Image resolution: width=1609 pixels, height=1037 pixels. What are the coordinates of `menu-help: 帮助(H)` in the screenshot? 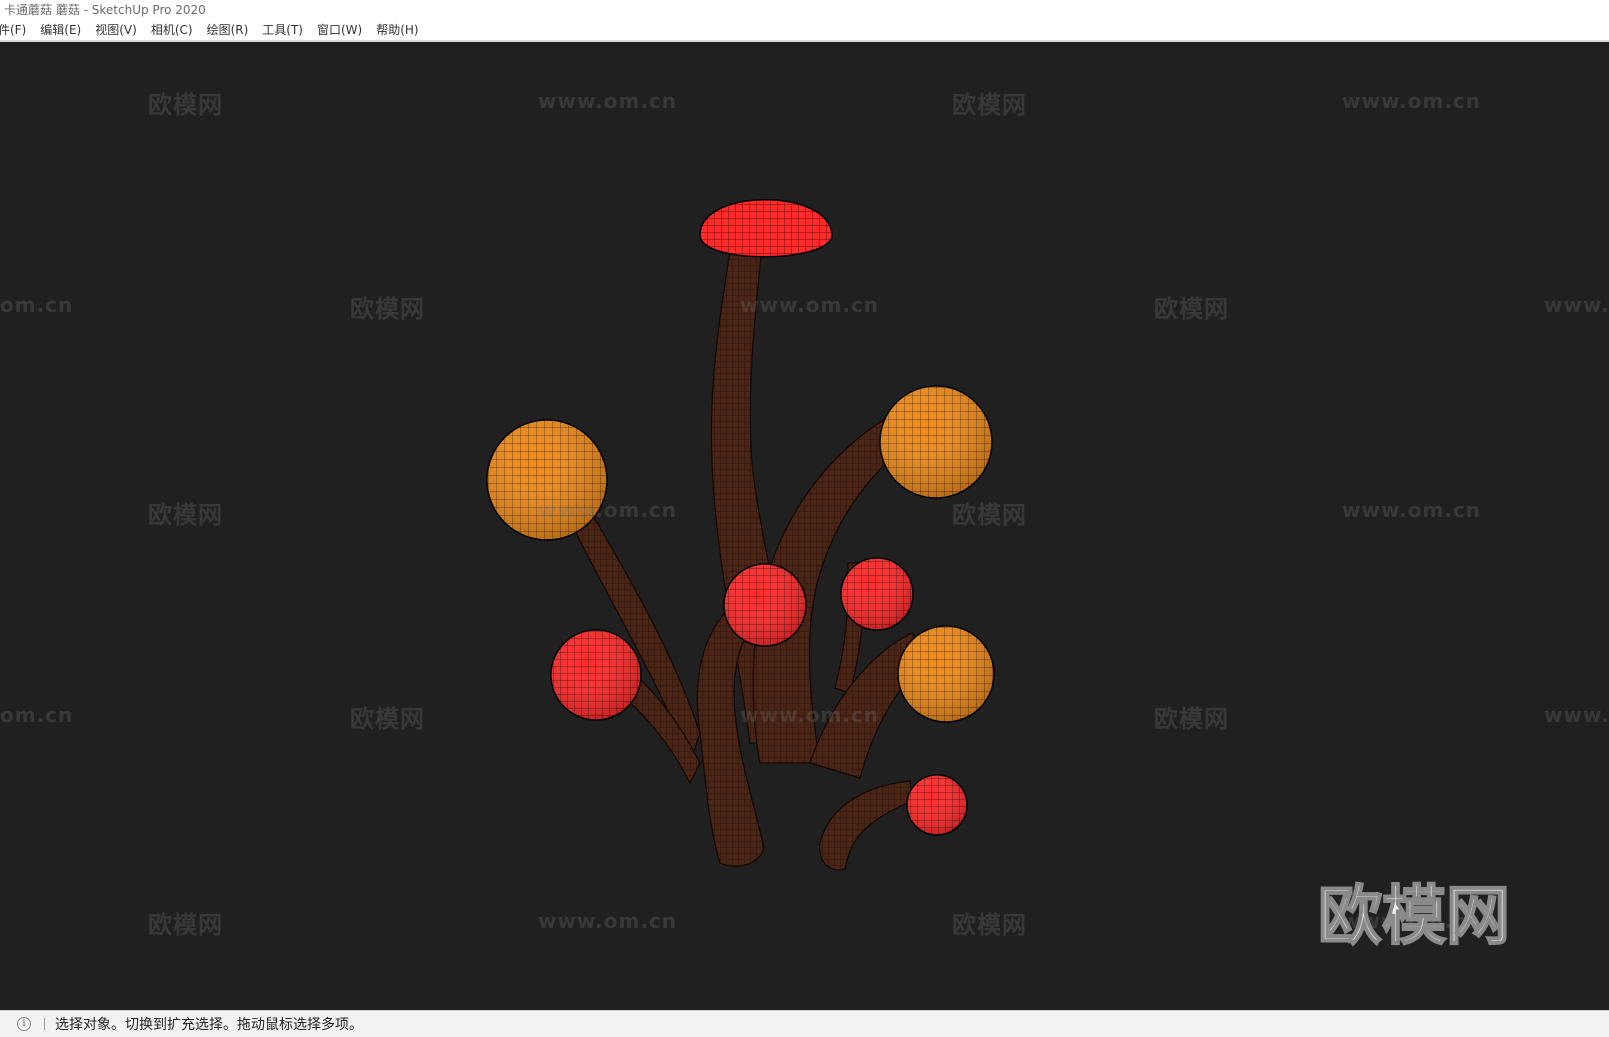 It's located at (397, 30).